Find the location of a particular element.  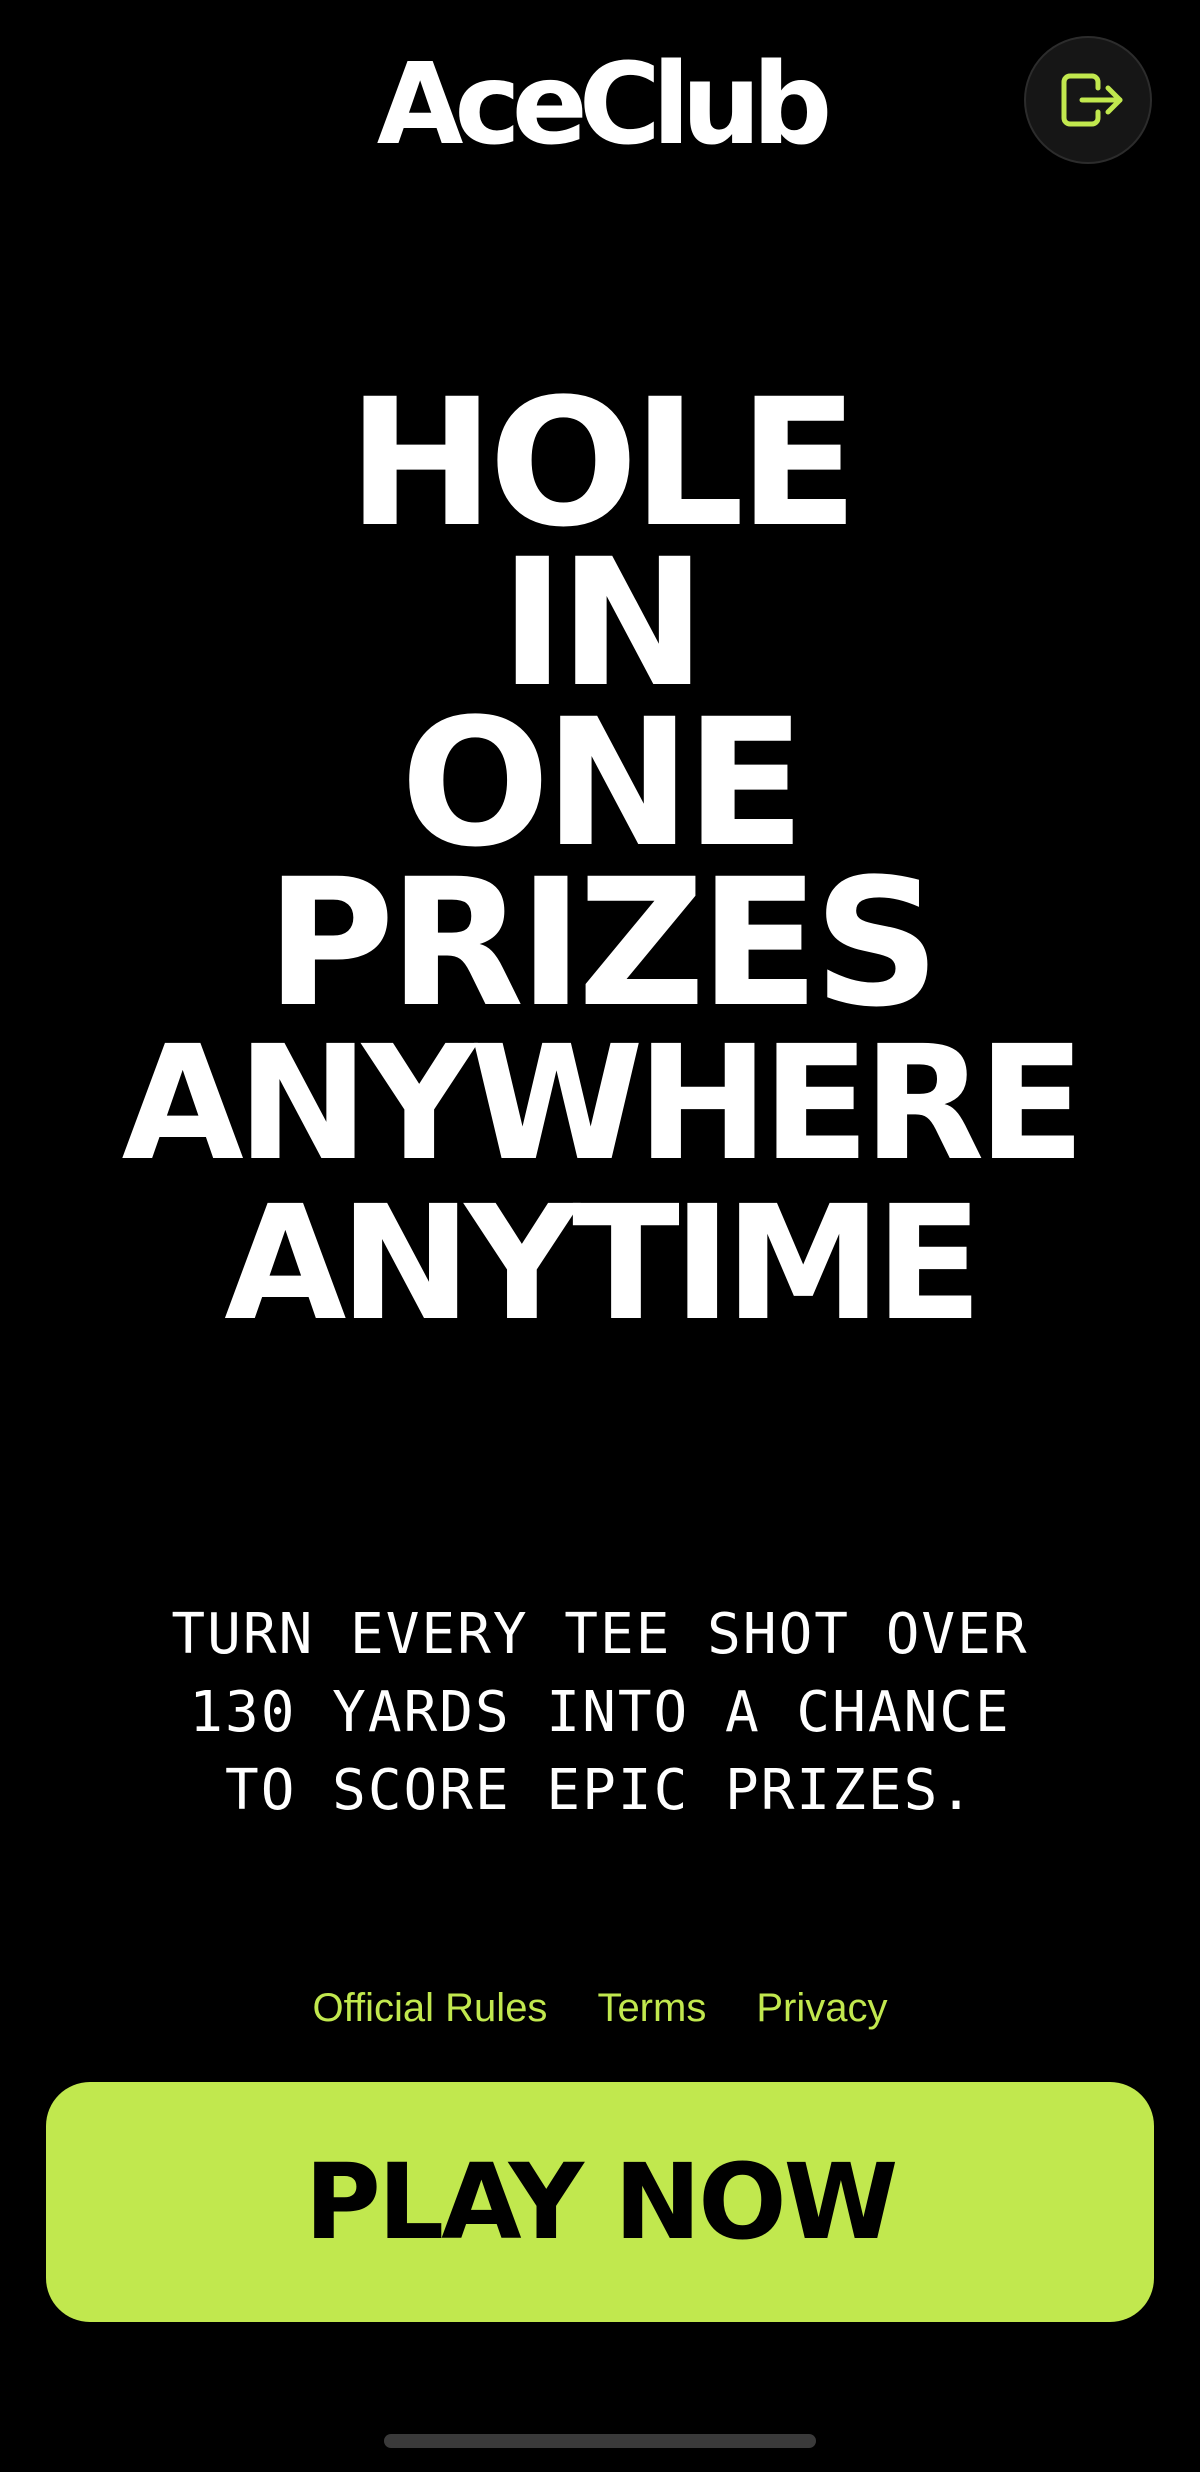

headline-line: ANYWHERE is located at coordinates (603, 1104).